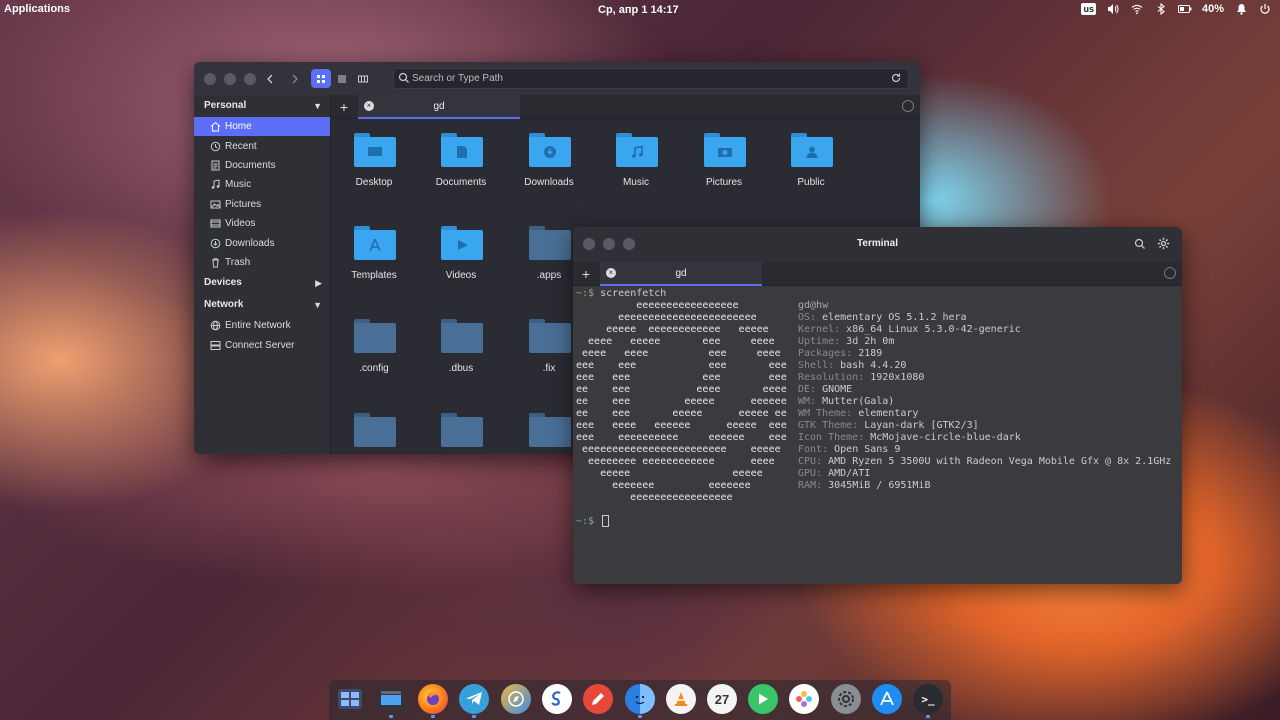 The height and width of the screenshot is (720, 1280). What do you see at coordinates (891, 317) in the screenshot?
I see `system-info-value: elementary OS 5.1.2 hera` at bounding box center [891, 317].